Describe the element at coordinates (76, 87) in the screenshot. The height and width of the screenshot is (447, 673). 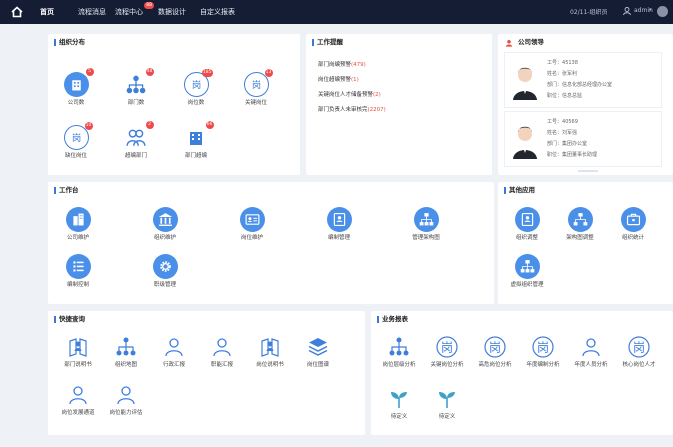
I see `org-item-companies: 5 公司数` at that location.